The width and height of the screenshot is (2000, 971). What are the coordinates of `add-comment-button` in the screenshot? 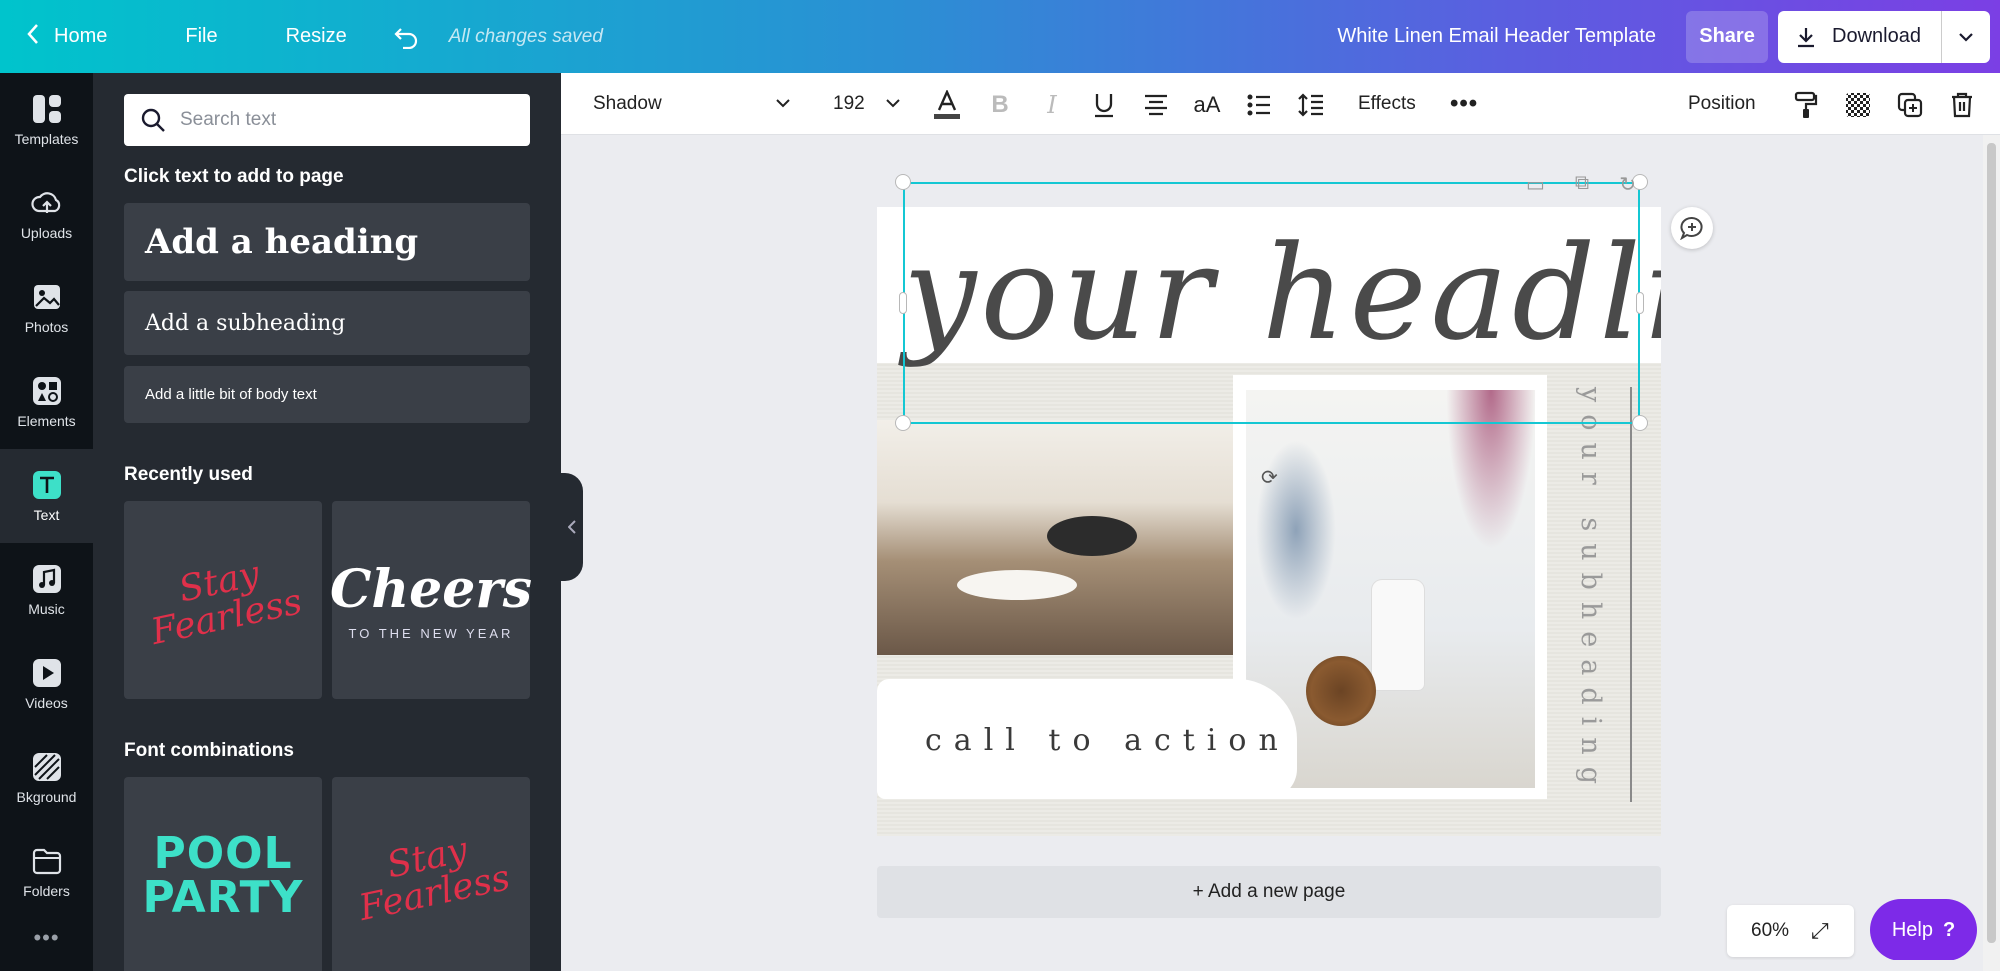 It's located at (1692, 228).